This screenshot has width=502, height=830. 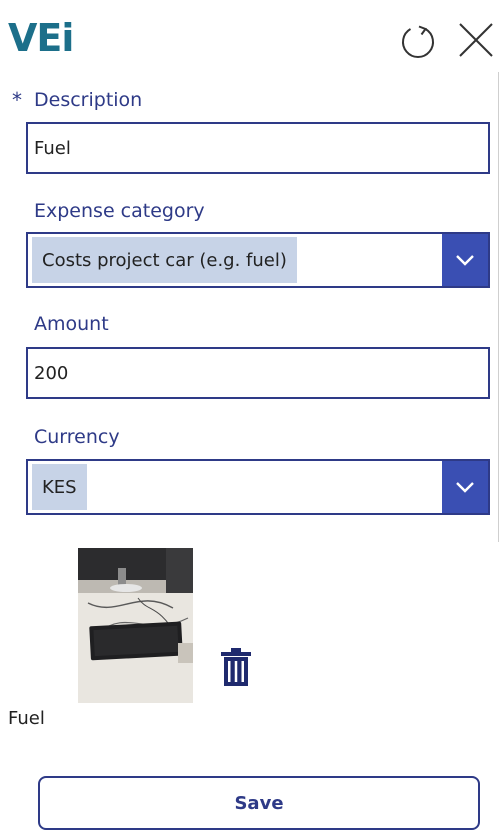 What do you see at coordinates (119, 211) in the screenshot?
I see `expense-category-label: Expense category` at bounding box center [119, 211].